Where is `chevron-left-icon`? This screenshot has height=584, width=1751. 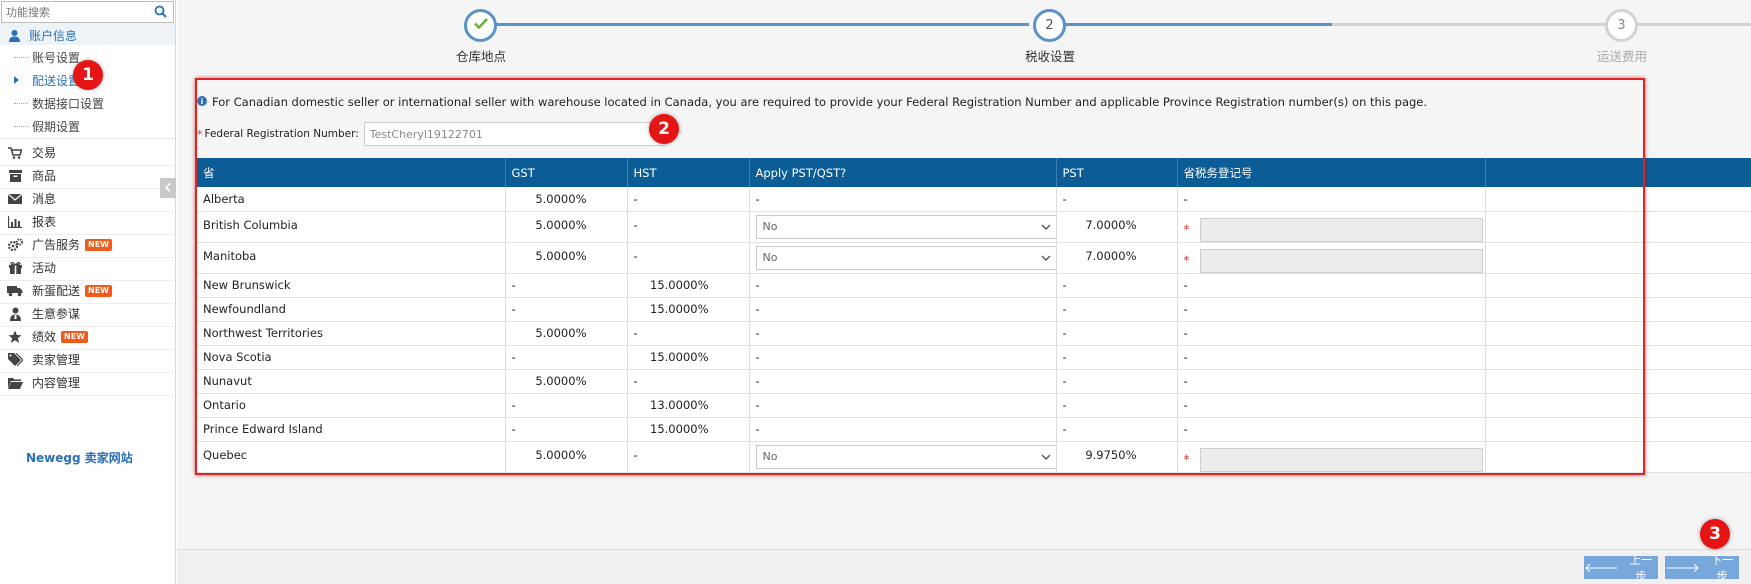 chevron-left-icon is located at coordinates (167, 188).